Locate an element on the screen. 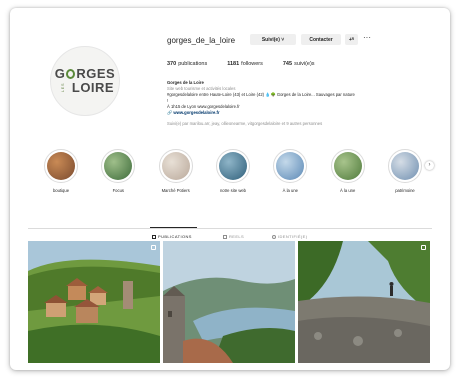  posts-stat: 370 publications is located at coordinates (187, 64).